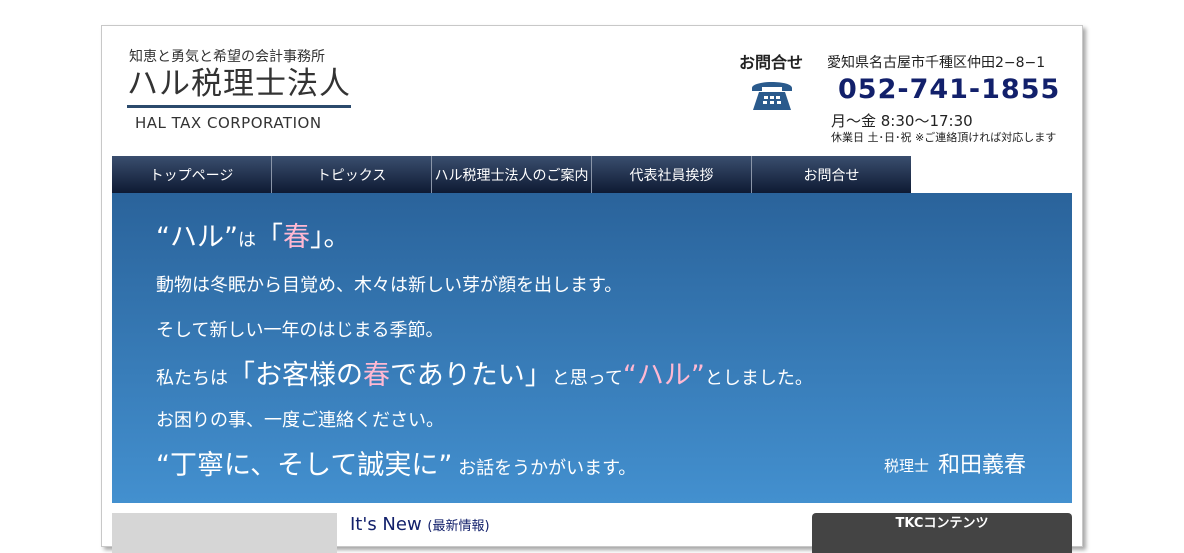 The width and height of the screenshot is (1184, 553). Describe the element at coordinates (389, 285) in the screenshot. I see `hero-line-2: 動物は冬眠から目覚め、木々は新しい芽が顔を出します。` at that location.